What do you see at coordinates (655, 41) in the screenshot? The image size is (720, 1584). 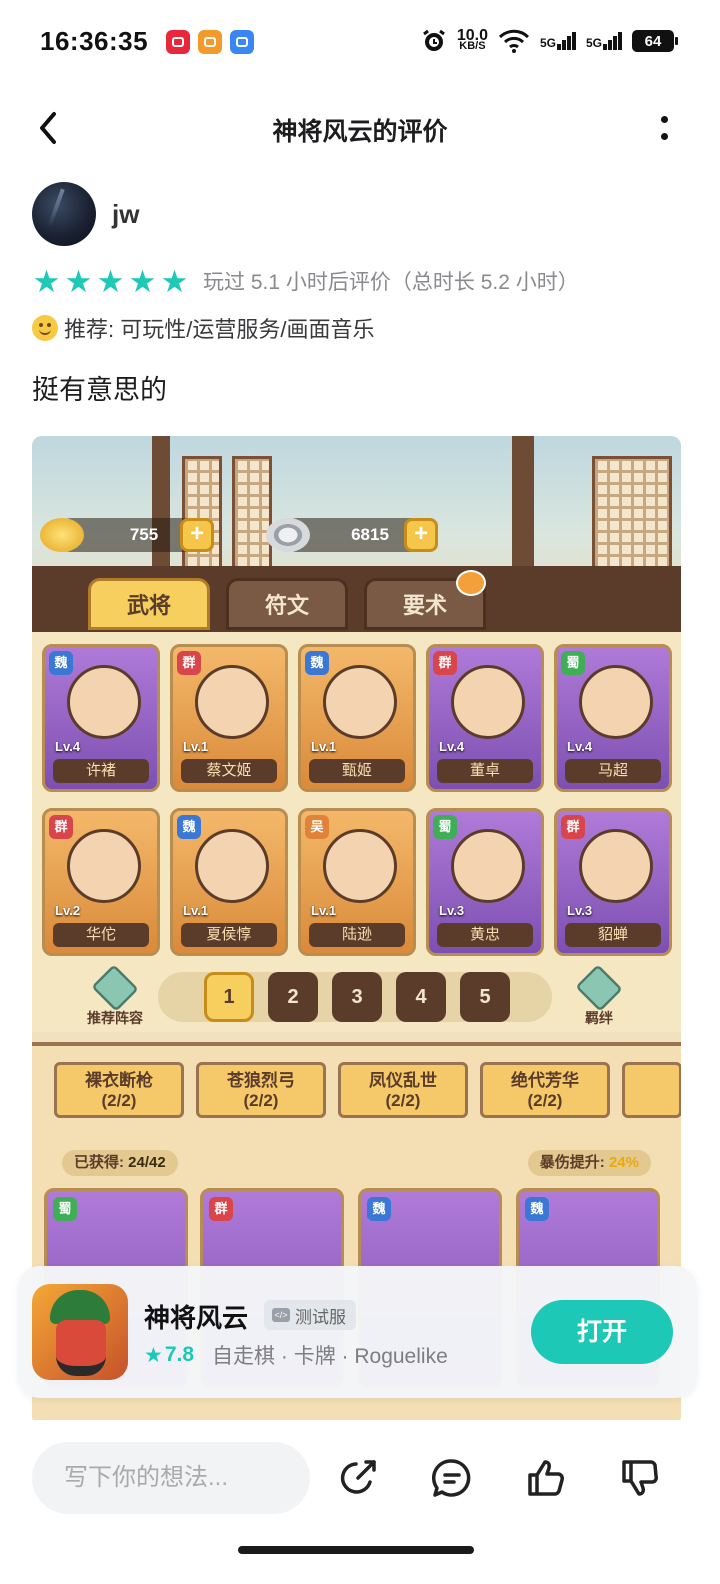 I see `battery-icon: 64` at bounding box center [655, 41].